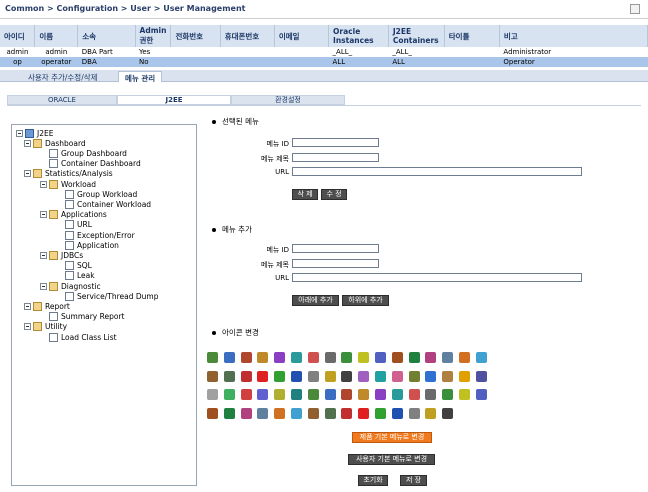  What do you see at coordinates (195, 36) in the screenshot?
I see `column-header: 전화번호` at bounding box center [195, 36].